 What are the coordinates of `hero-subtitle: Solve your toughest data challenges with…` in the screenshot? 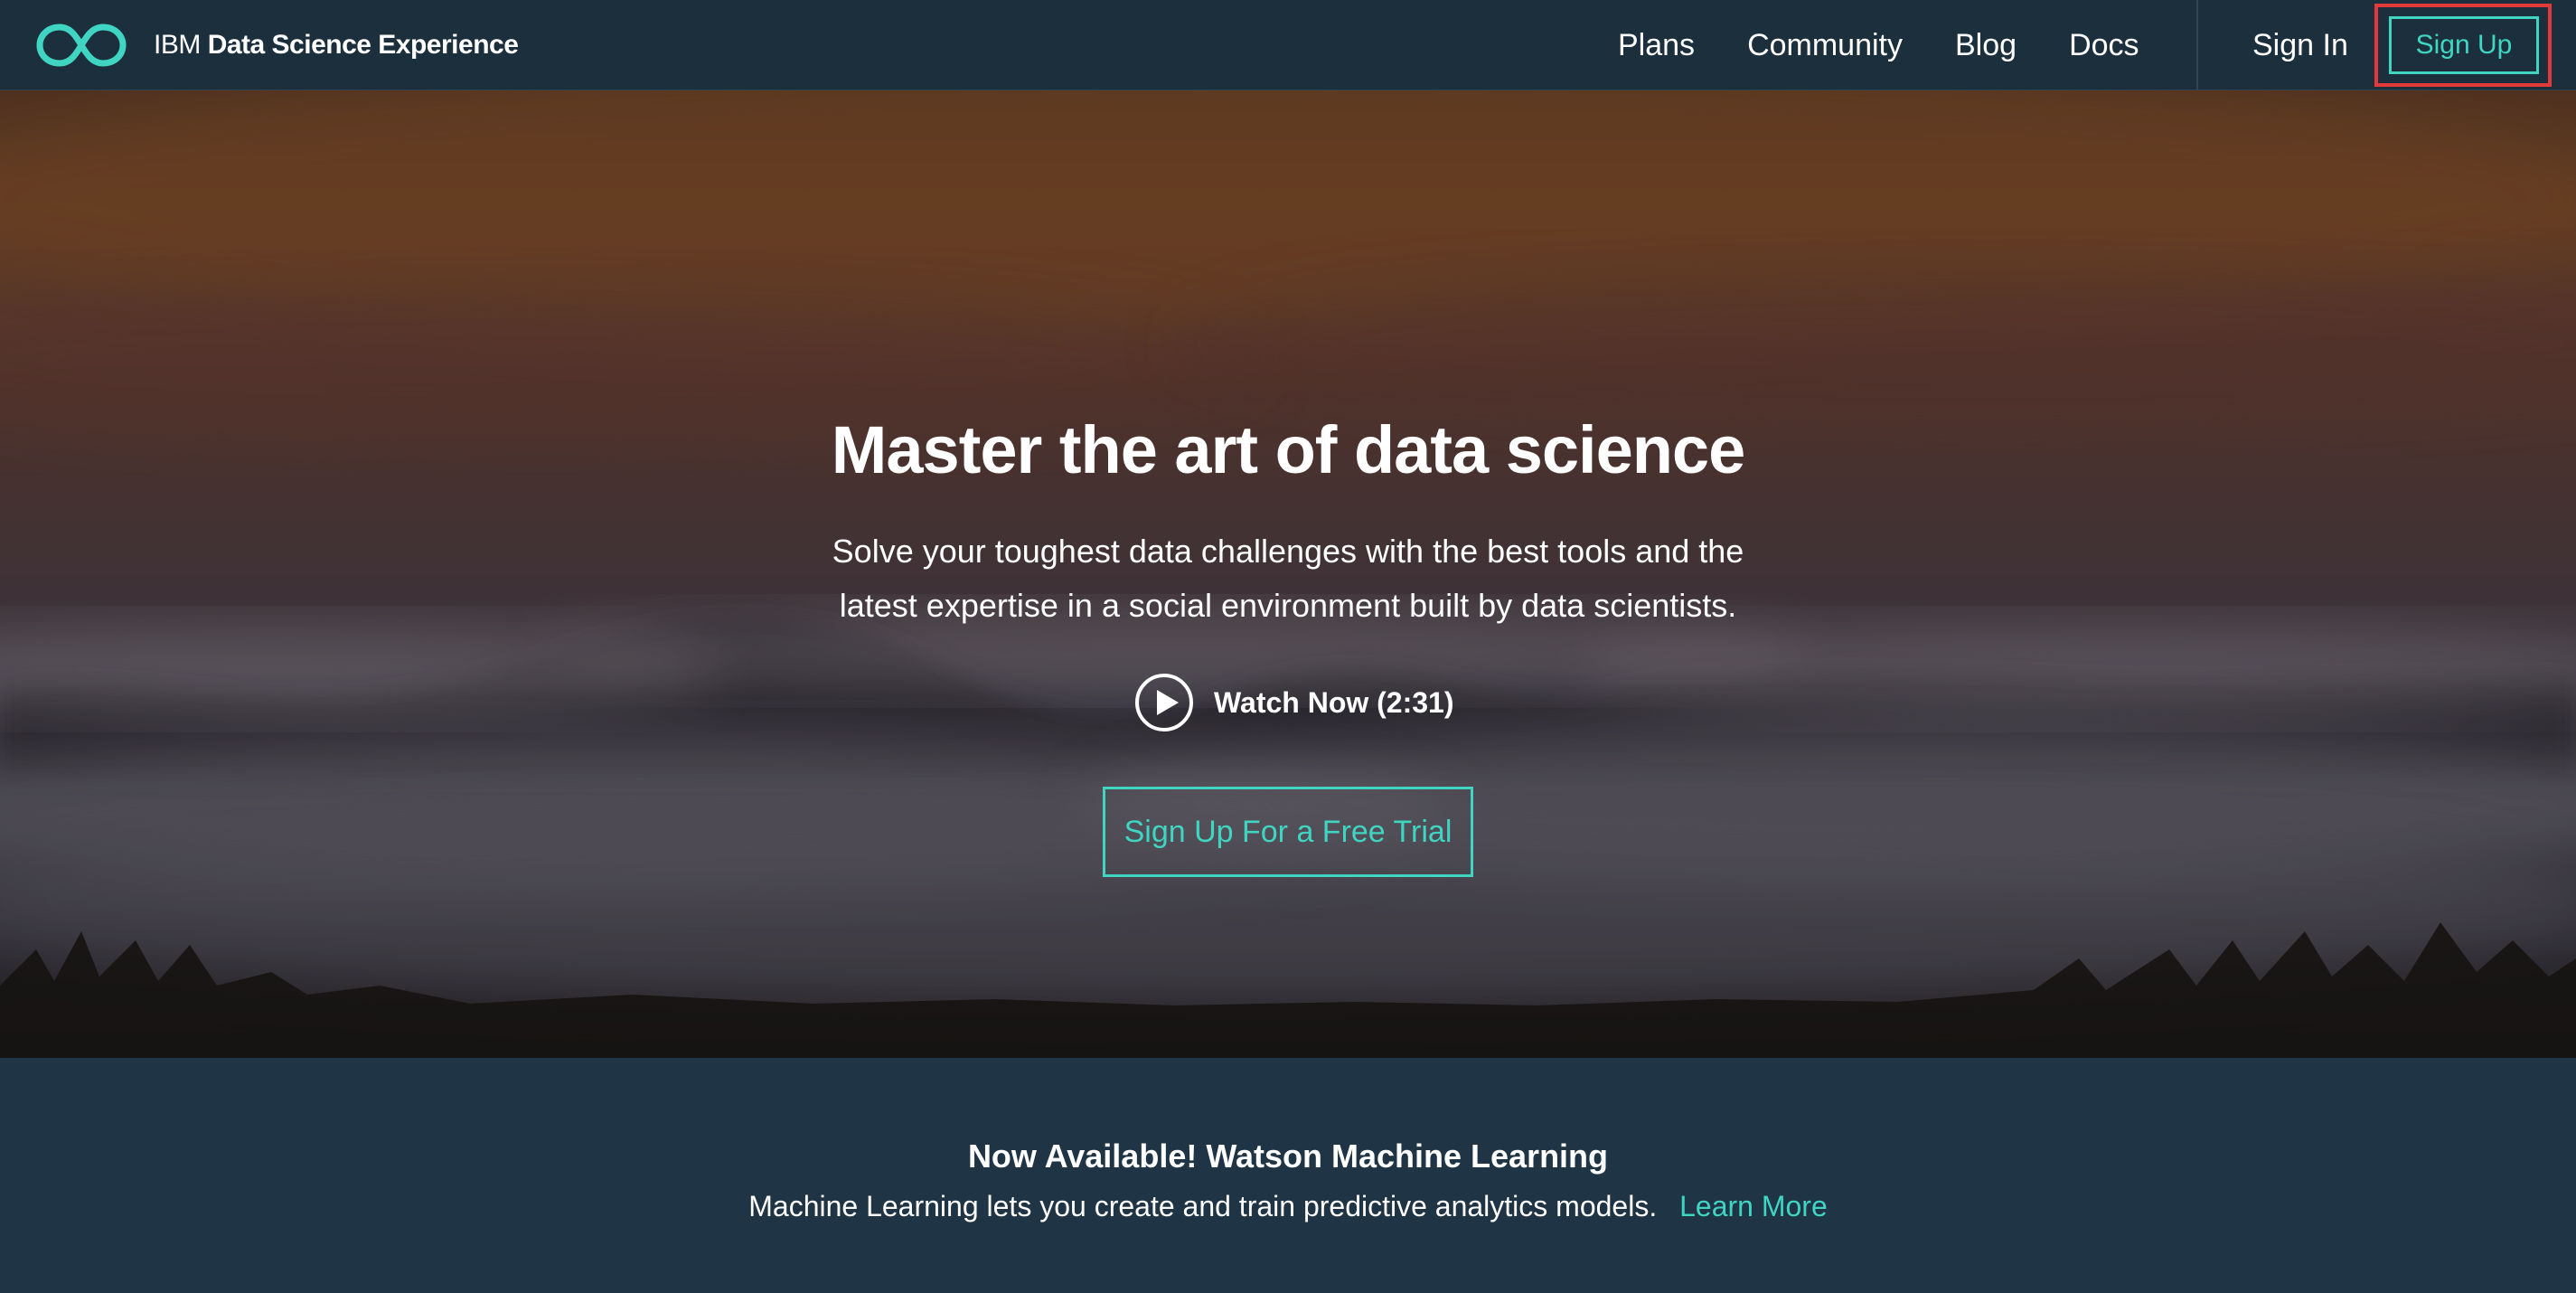 It's located at (1288, 578).